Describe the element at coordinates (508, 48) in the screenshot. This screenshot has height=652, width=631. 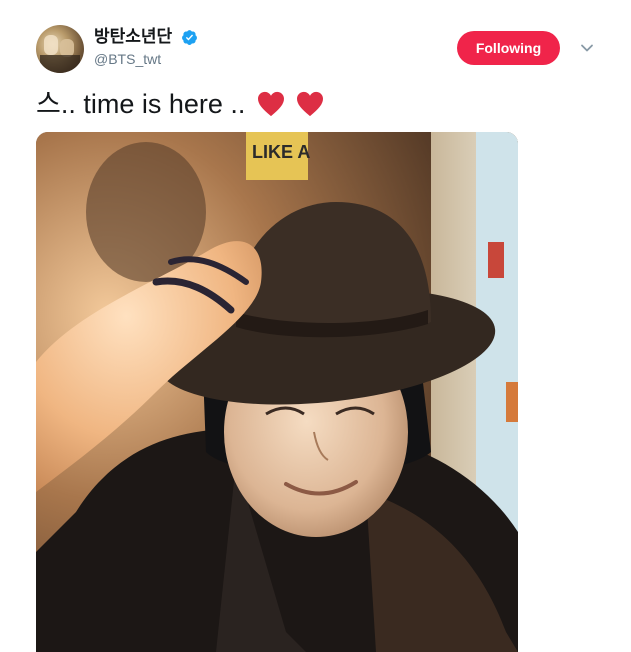
I see `following-button: Following` at that location.